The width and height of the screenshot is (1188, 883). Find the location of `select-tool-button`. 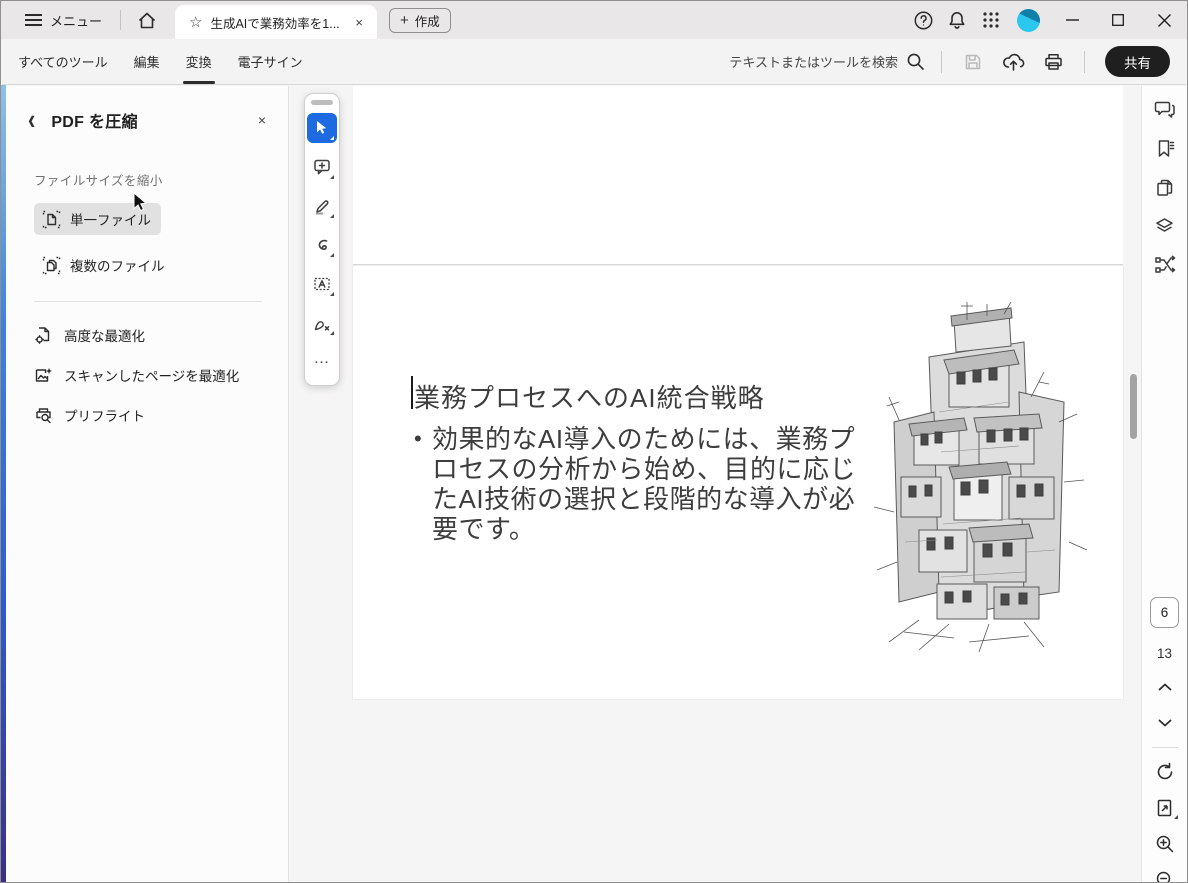

select-tool-button is located at coordinates (322, 128).